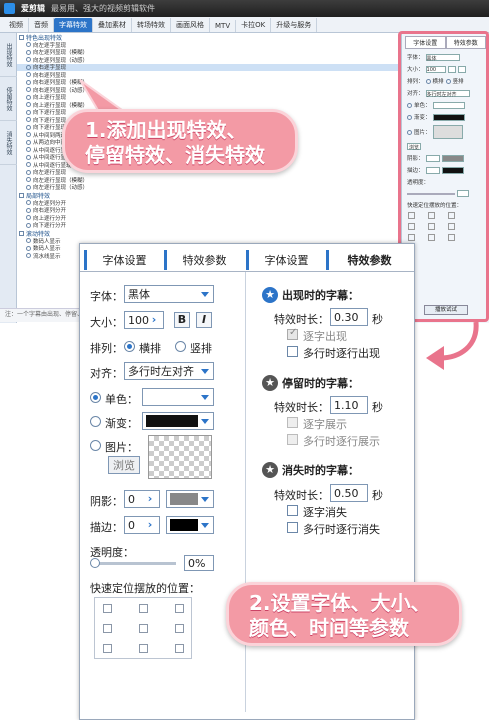 The width and height of the screenshot is (489, 720). I want to click on stroke-arrow-icon: ›, so click(150, 525).